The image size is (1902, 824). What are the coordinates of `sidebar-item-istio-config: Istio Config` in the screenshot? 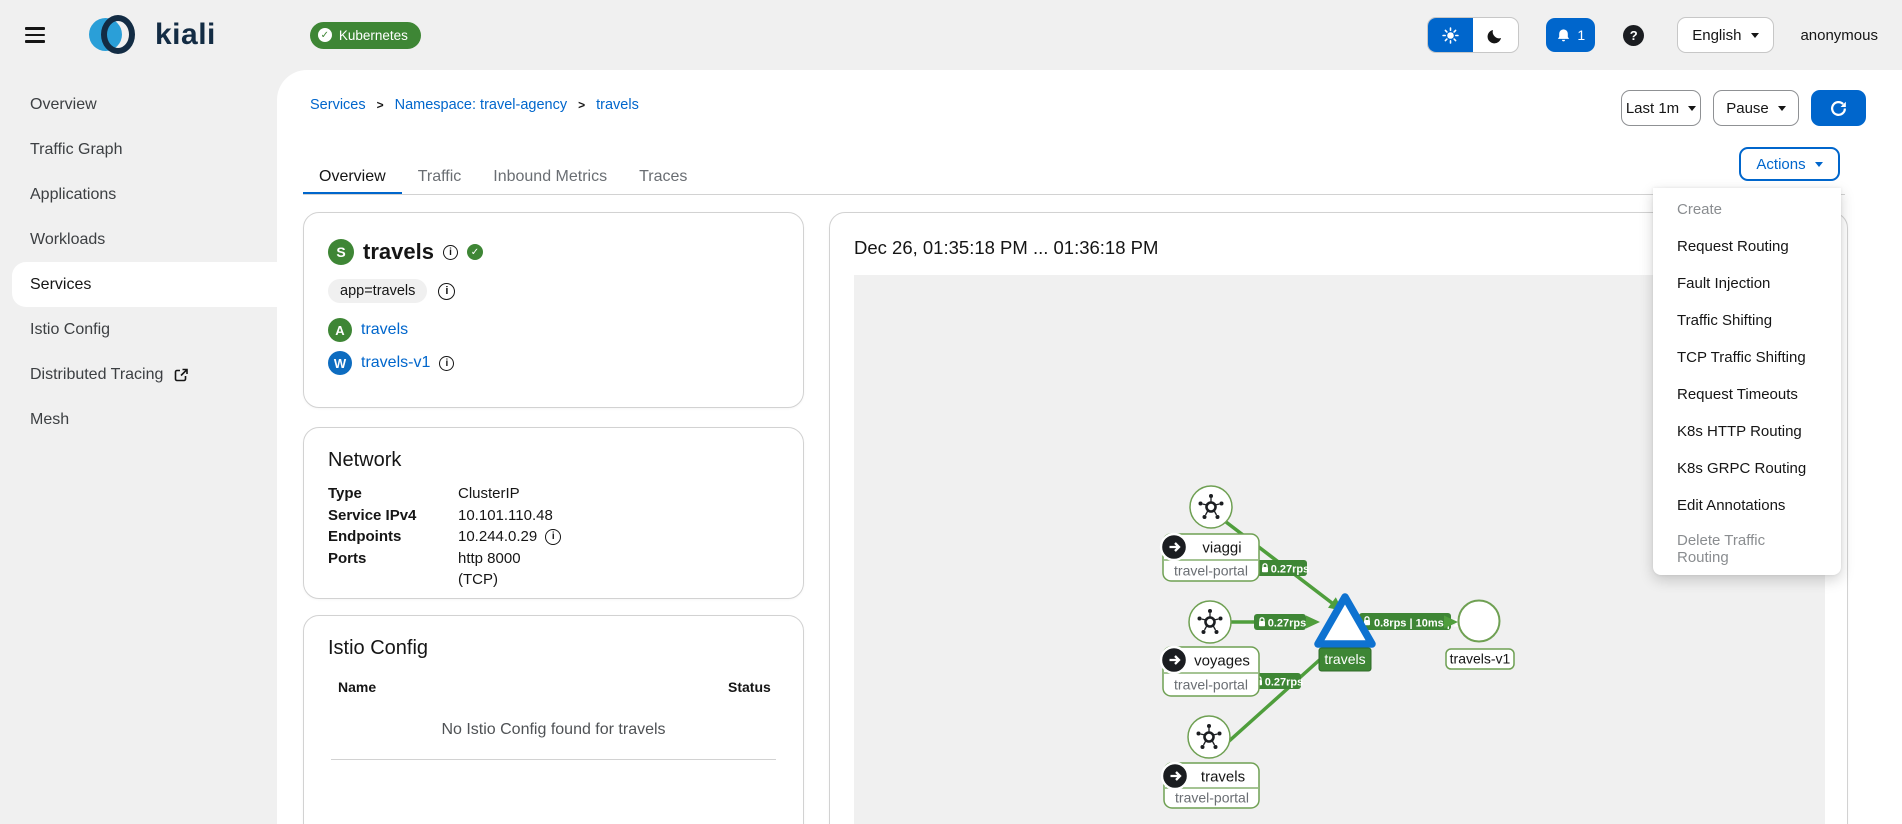 It's located at (138, 329).